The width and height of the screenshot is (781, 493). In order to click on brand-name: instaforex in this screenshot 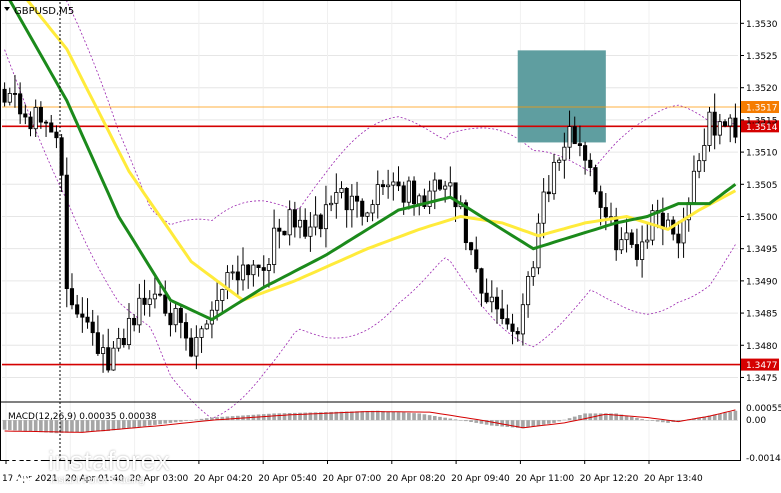, I will do `click(109, 461)`.